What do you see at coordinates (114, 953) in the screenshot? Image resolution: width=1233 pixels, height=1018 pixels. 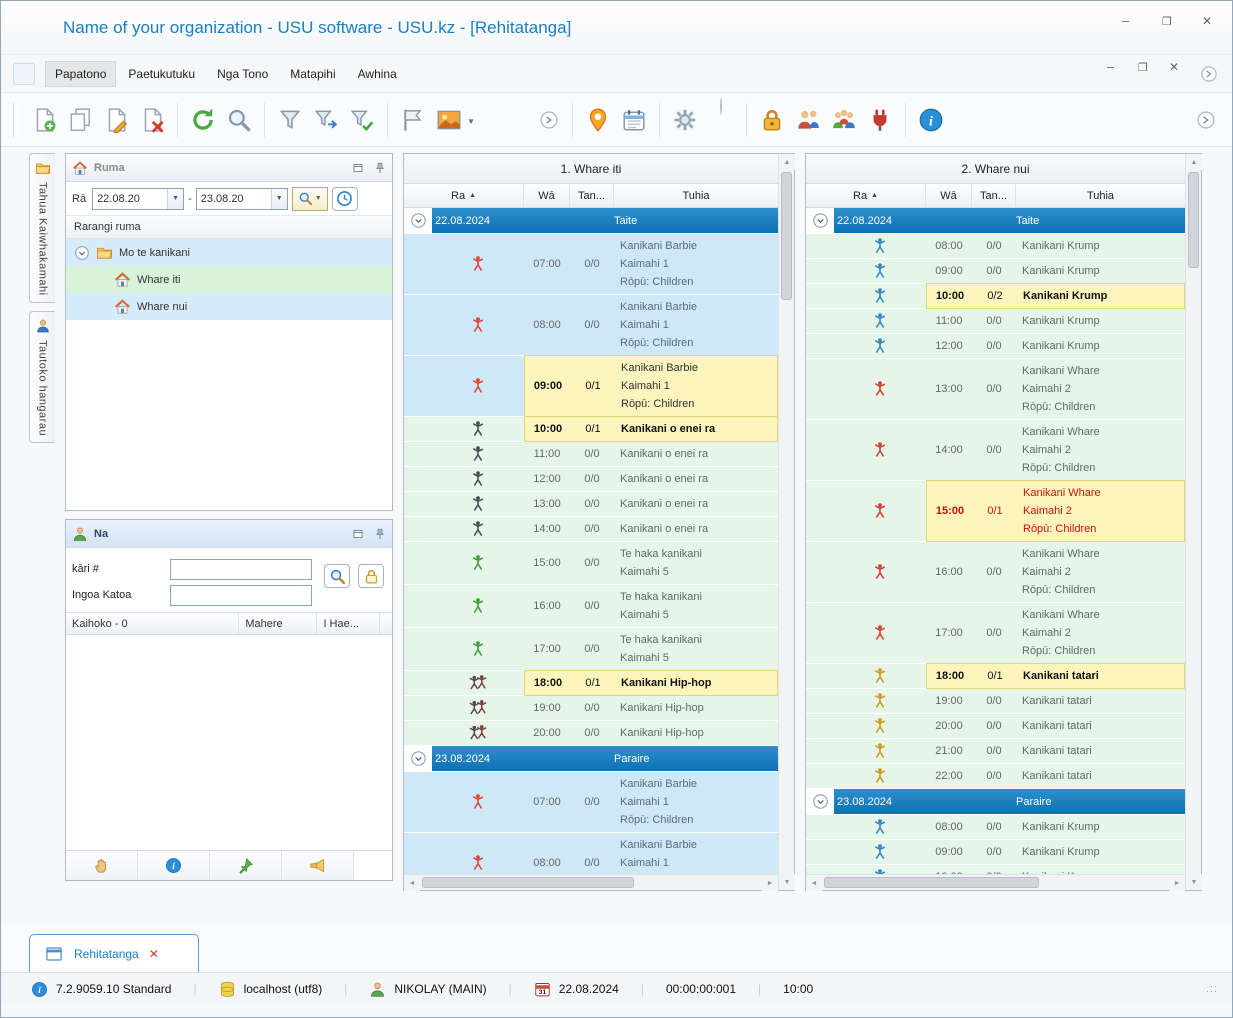 I see `tab-rehitatanga: Rehitatanga ✕` at bounding box center [114, 953].